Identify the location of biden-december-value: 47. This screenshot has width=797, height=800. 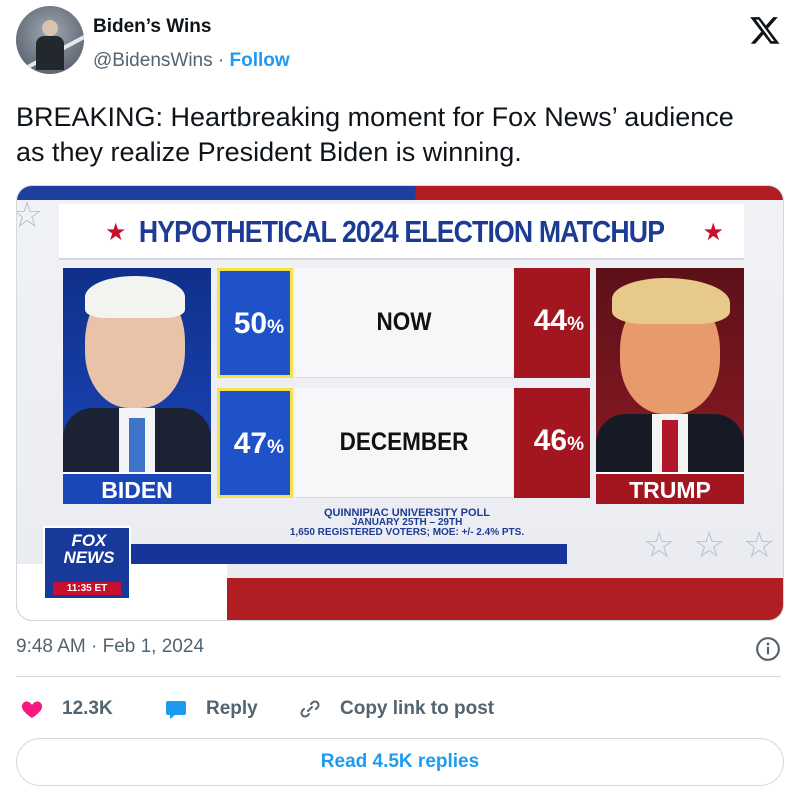
(250, 443).